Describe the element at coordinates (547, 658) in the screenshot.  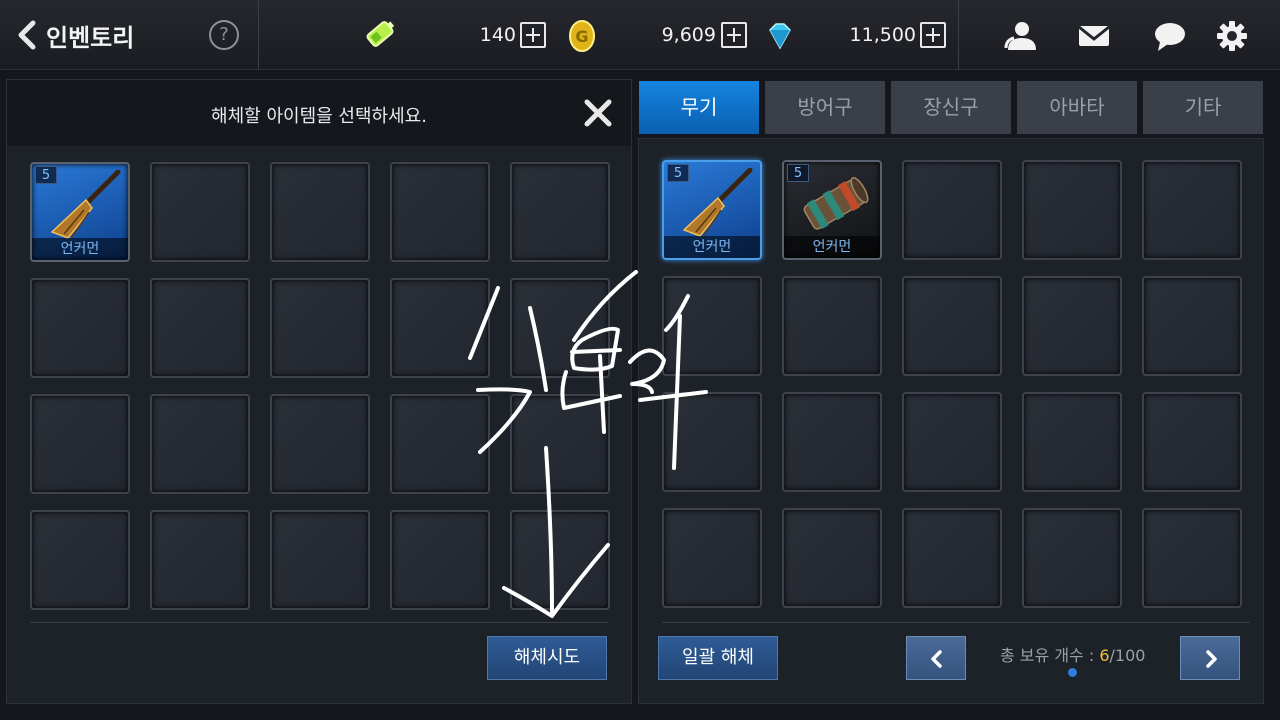
I see `disassemble-attempt-button: 해체시도` at that location.